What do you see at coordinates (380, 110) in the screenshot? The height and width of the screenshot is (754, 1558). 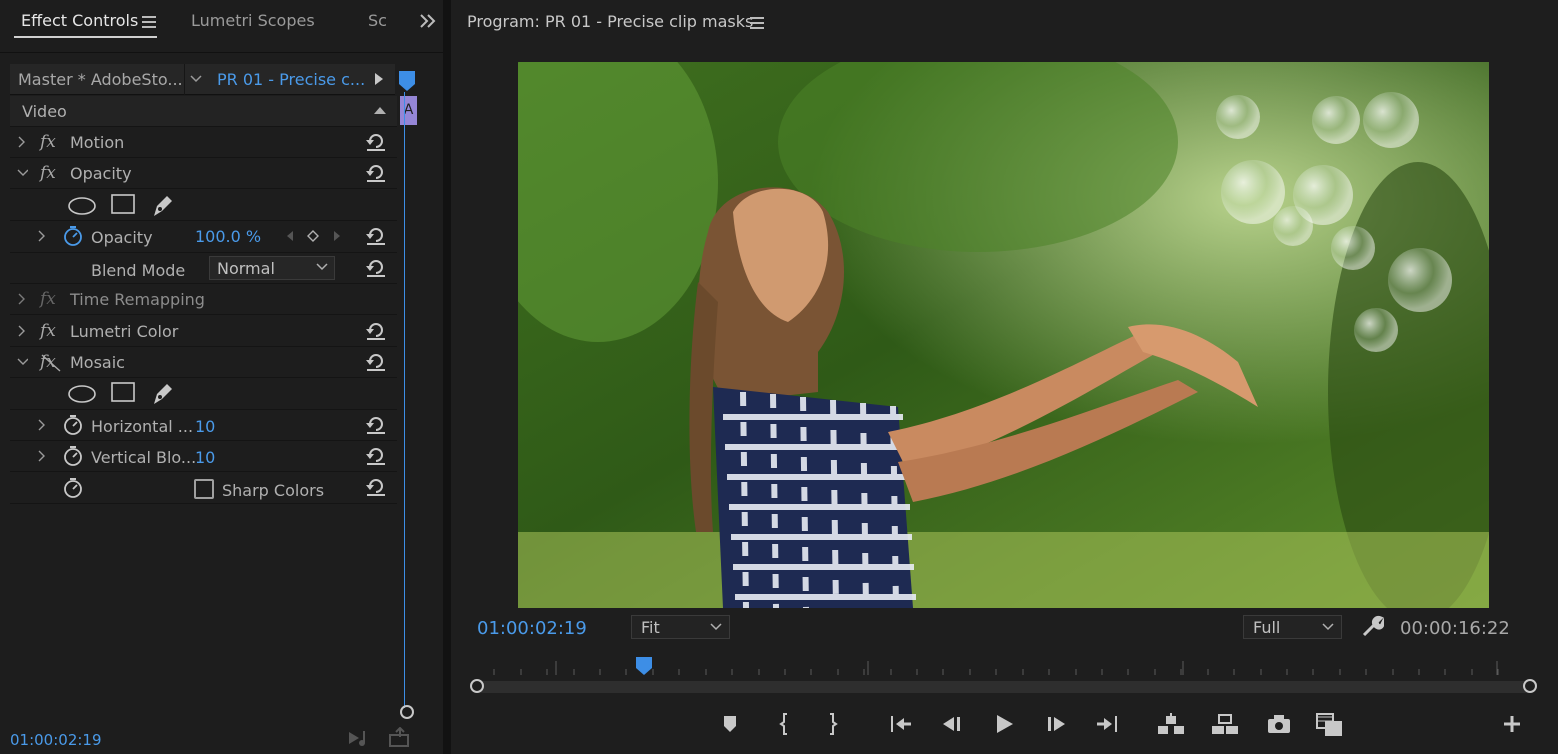 I see `collapse-up-icon` at bounding box center [380, 110].